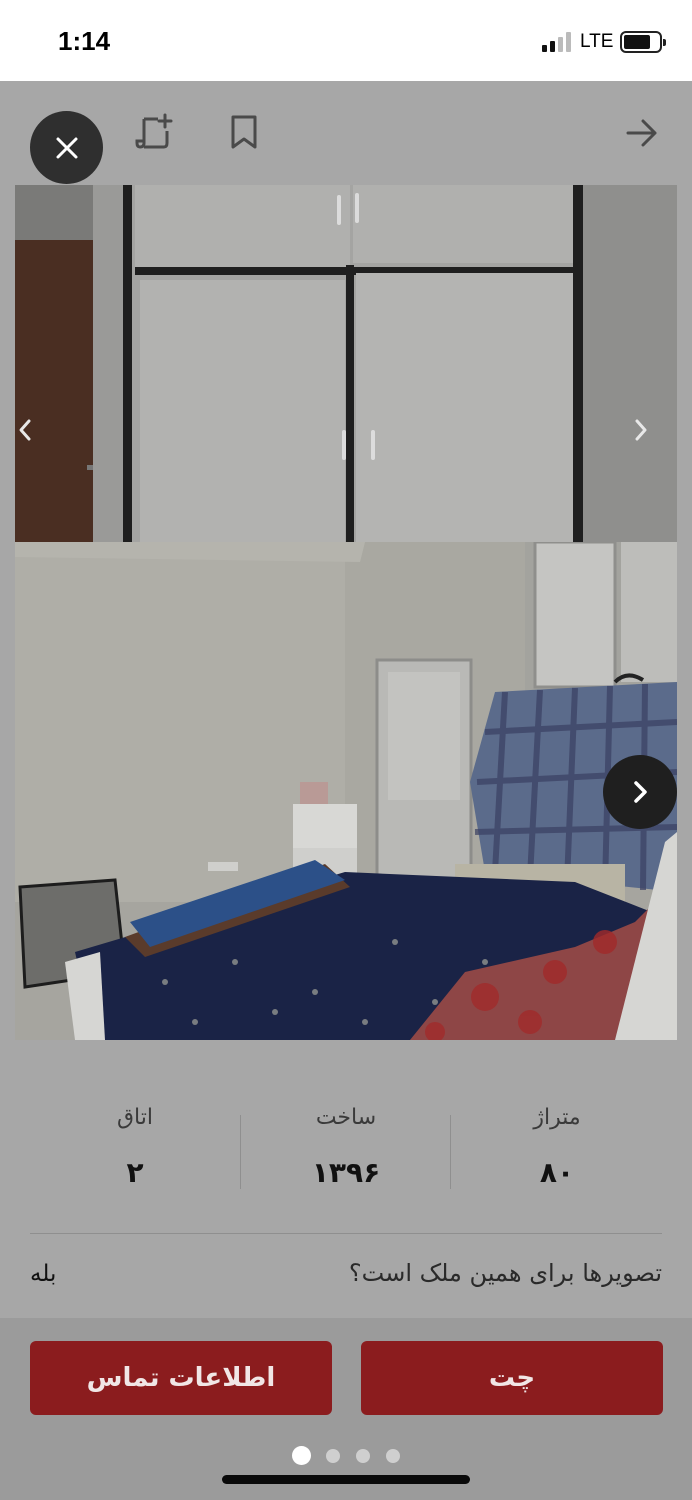  I want to click on spec-area-value: ۸۰, so click(557, 1172).